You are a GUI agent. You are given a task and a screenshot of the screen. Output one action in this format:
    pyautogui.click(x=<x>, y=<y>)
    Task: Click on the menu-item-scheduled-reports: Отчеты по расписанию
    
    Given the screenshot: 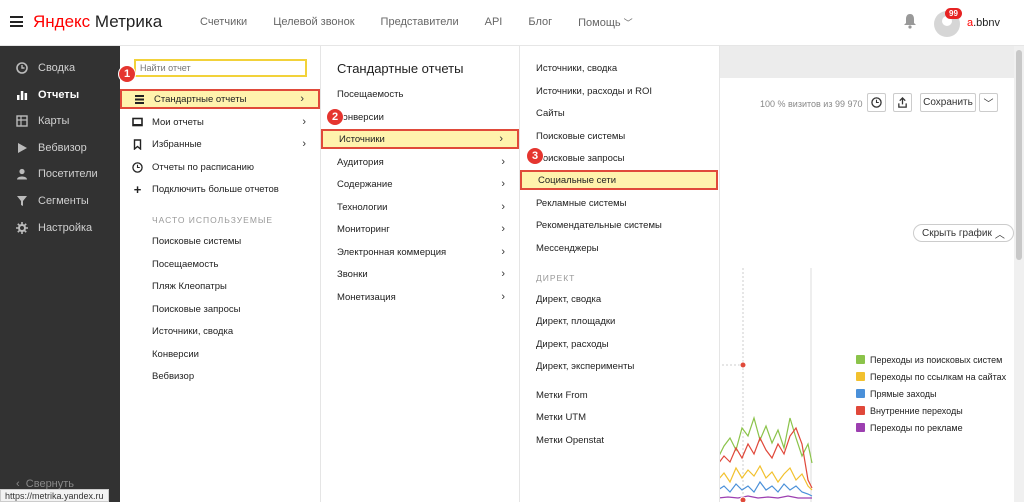 What is the action you would take?
    pyautogui.click(x=220, y=167)
    